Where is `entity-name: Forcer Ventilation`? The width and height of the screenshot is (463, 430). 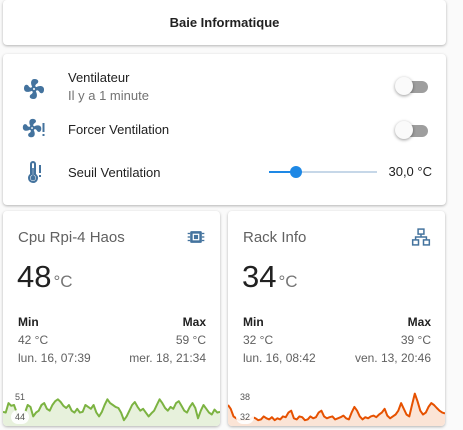
entity-name: Forcer Ventilation is located at coordinates (119, 129).